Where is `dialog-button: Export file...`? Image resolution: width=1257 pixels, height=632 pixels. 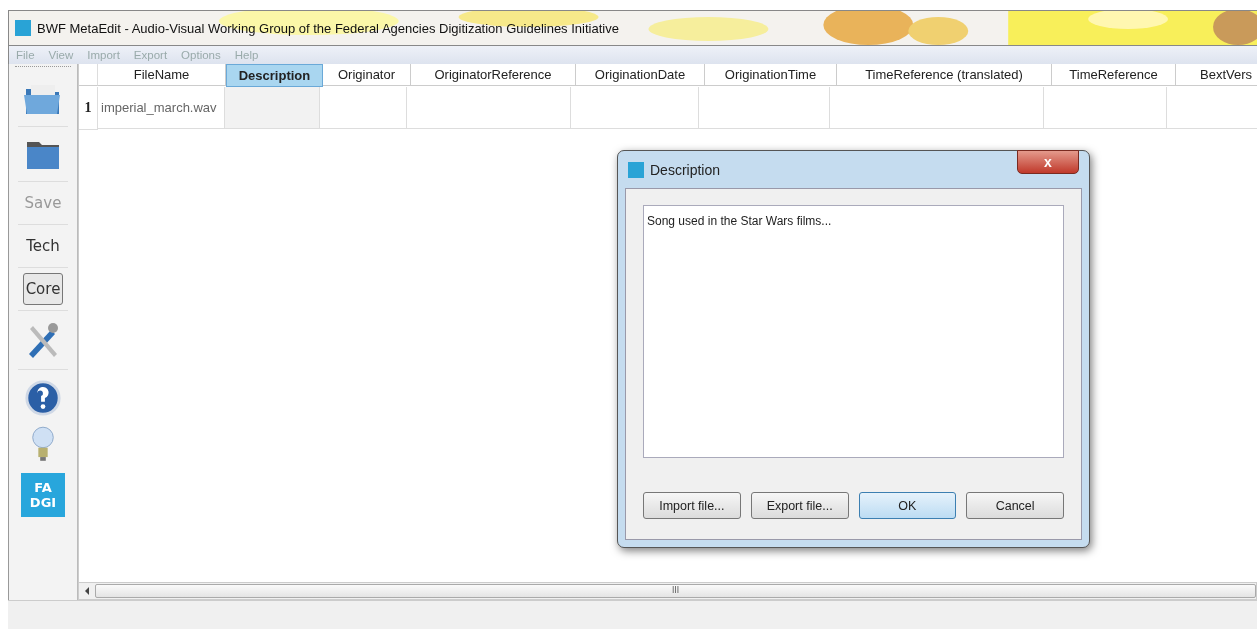 dialog-button: Export file... is located at coordinates (799, 505).